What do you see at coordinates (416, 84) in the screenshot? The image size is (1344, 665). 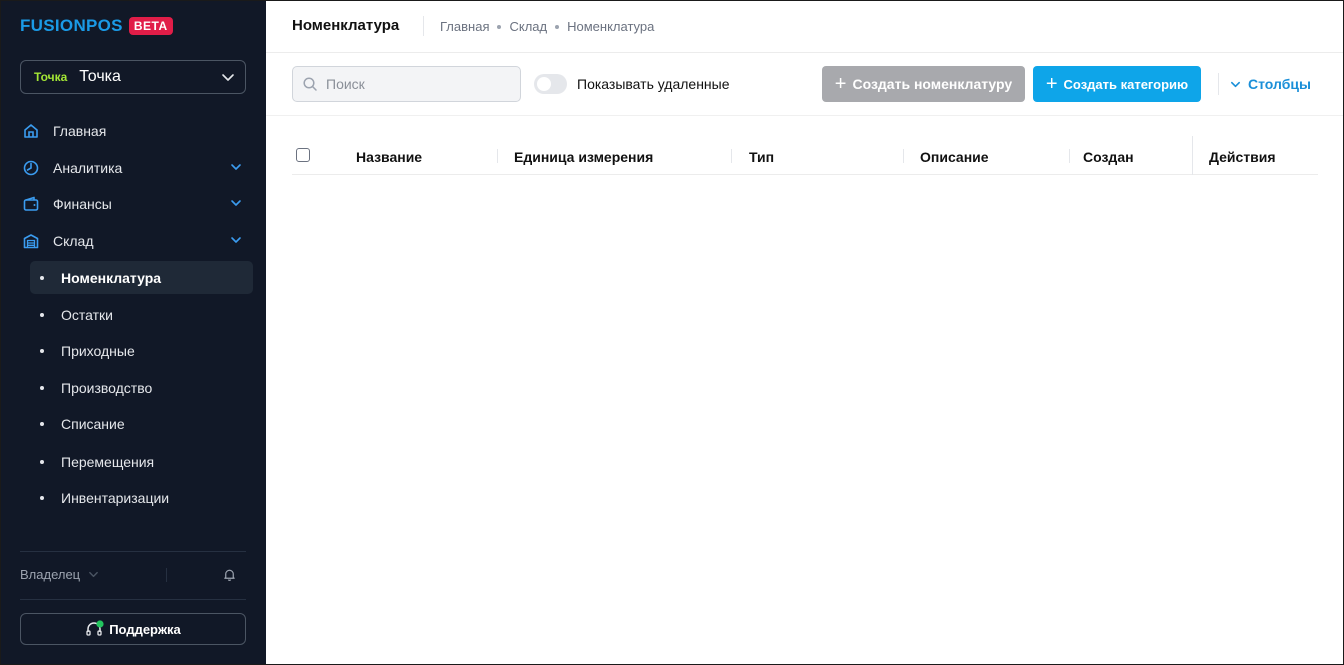 I see `search-input` at bounding box center [416, 84].